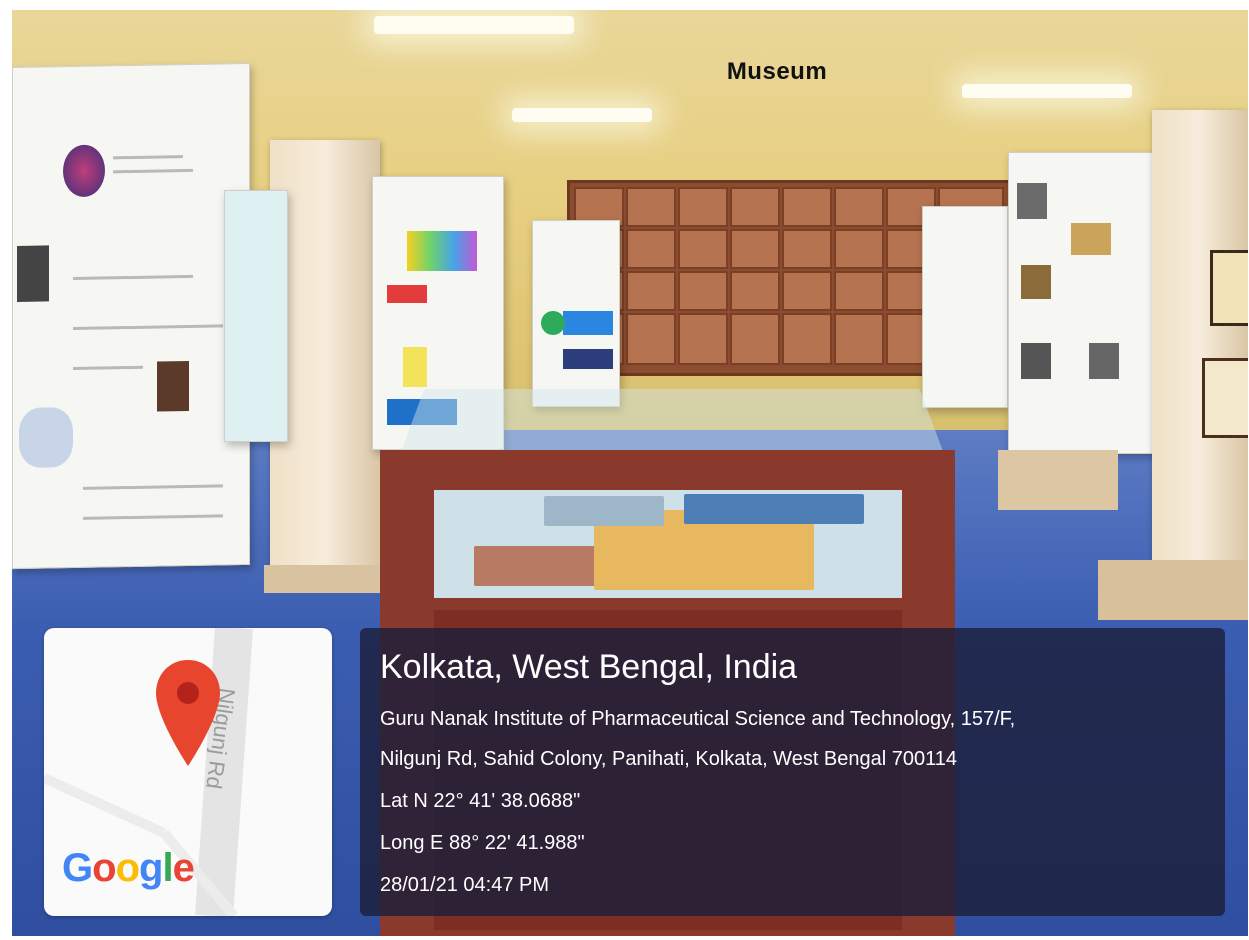 This screenshot has height=940, width=1249. I want to click on map-thumbnail: Nilgunj Rd Google, so click(188, 772).